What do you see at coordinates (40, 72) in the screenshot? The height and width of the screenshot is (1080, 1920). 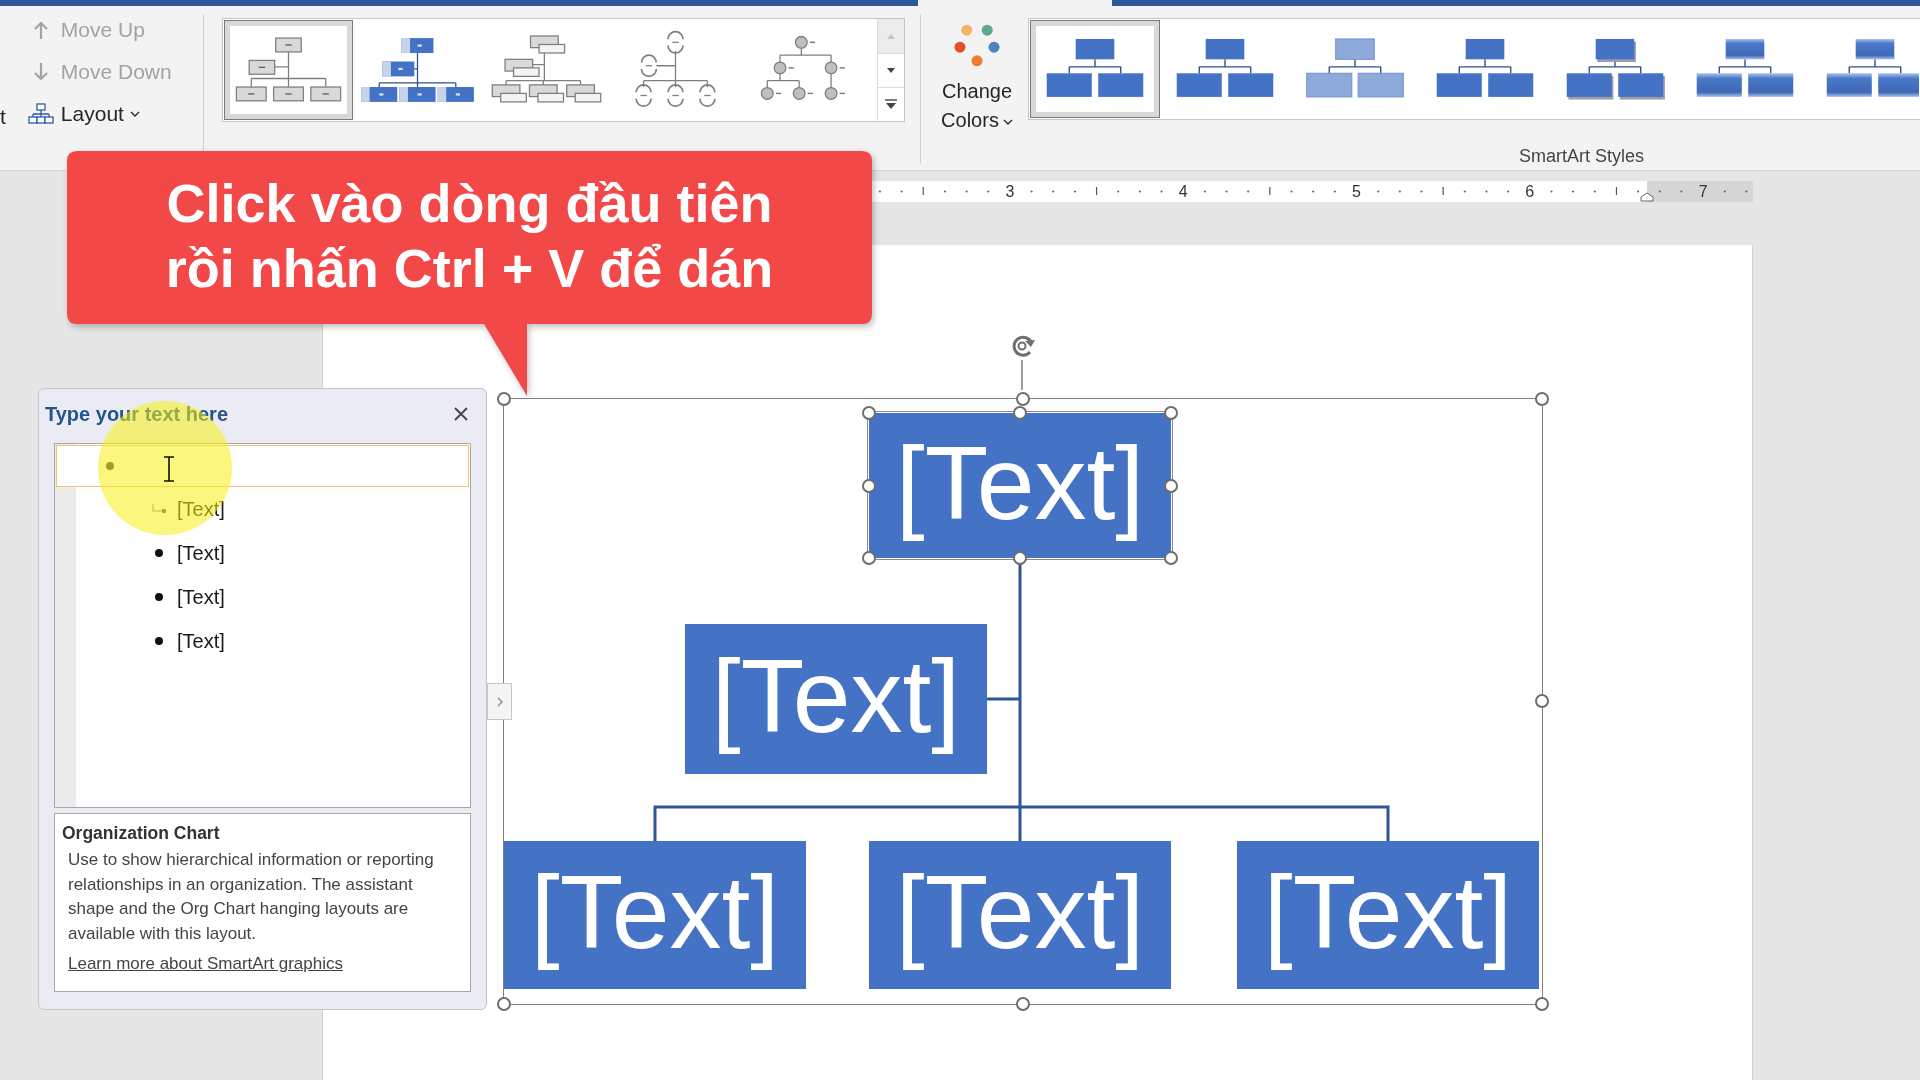 I see `arrow-down-icon` at bounding box center [40, 72].